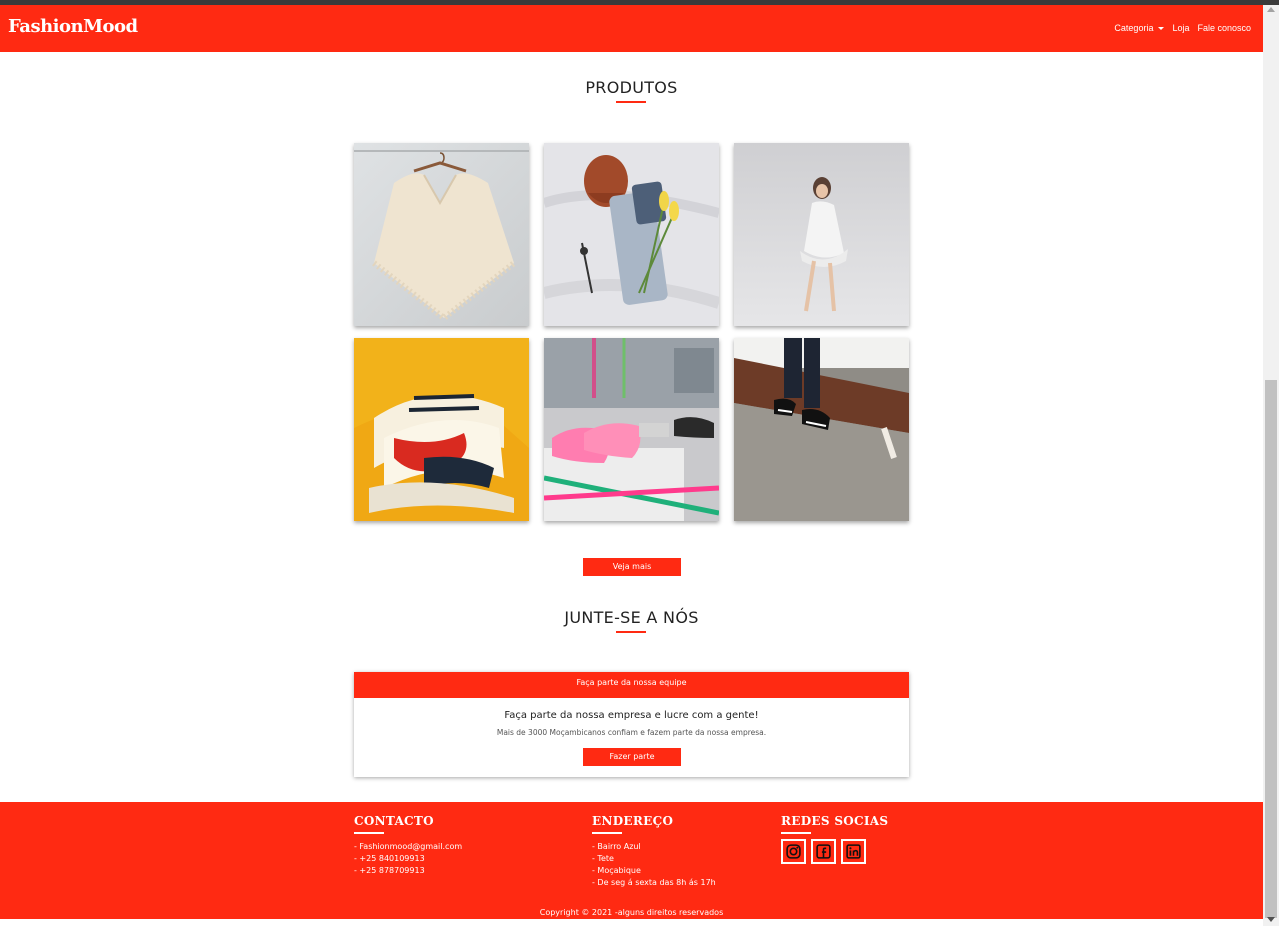 The height and width of the screenshot is (926, 1279). What do you see at coordinates (631, 617) in the screenshot?
I see `join-title: JUNTE-SE A NÓS` at bounding box center [631, 617].